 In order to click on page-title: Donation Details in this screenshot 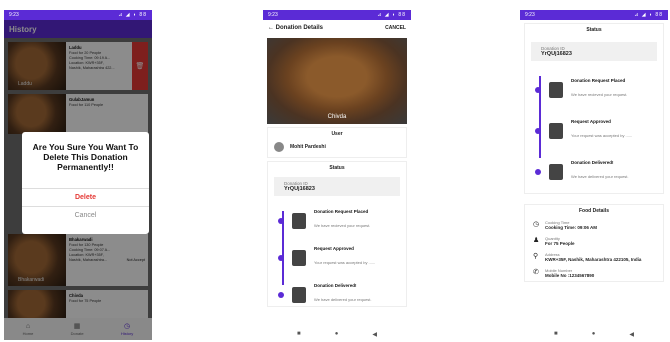, I will do `click(299, 28)`.